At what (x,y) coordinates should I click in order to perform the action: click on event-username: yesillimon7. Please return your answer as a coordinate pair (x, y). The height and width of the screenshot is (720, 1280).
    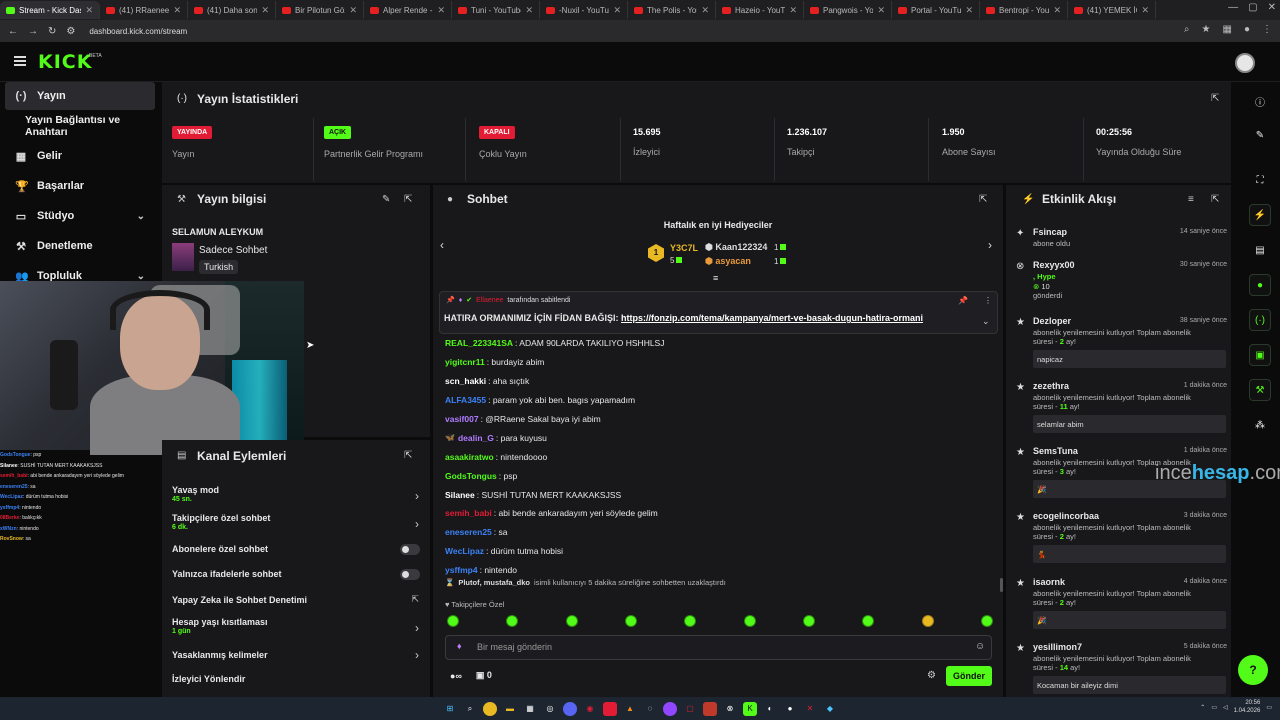
    Looking at the image, I should click on (1057, 647).